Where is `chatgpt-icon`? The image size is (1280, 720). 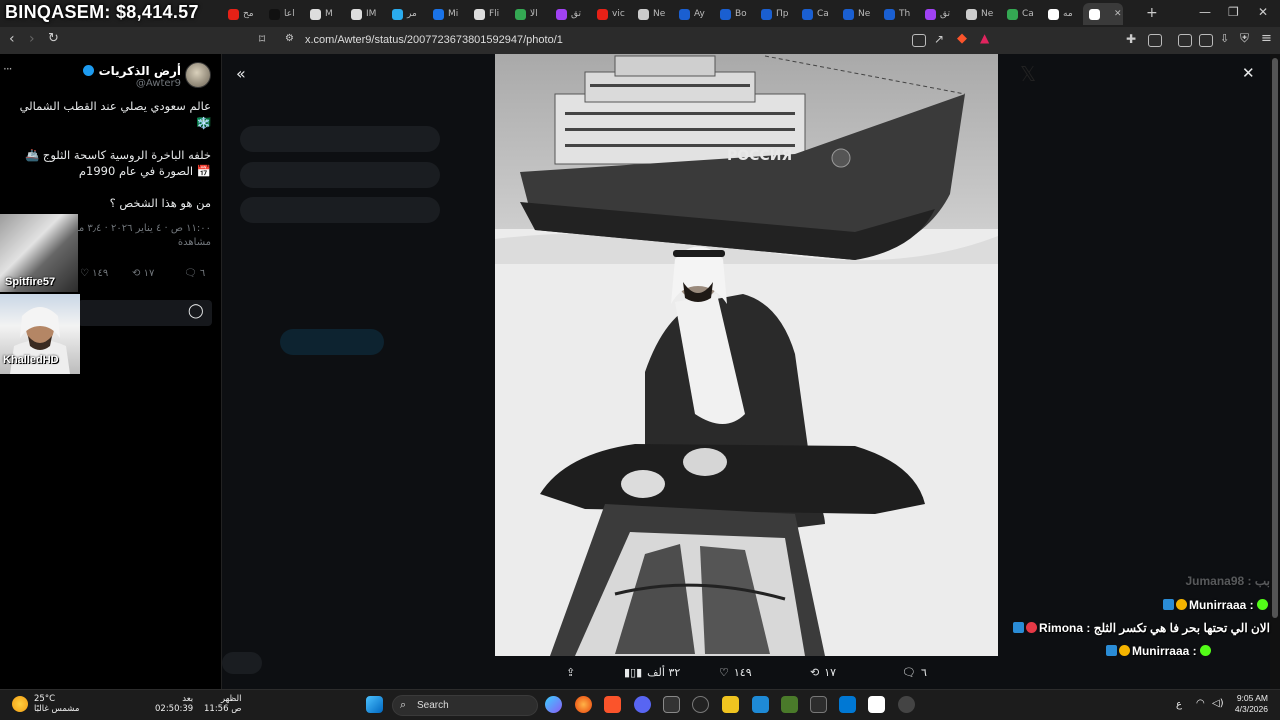 chatgpt-icon is located at coordinates (315, 14).